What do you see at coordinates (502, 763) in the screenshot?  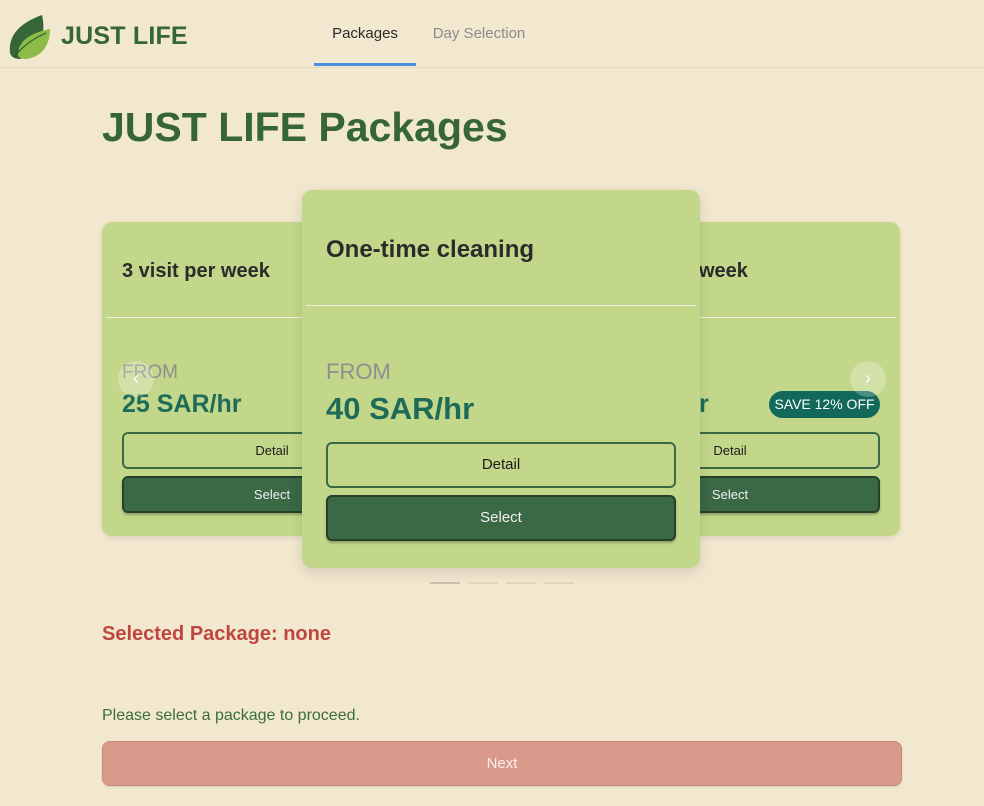 I see `next-button: Next` at bounding box center [502, 763].